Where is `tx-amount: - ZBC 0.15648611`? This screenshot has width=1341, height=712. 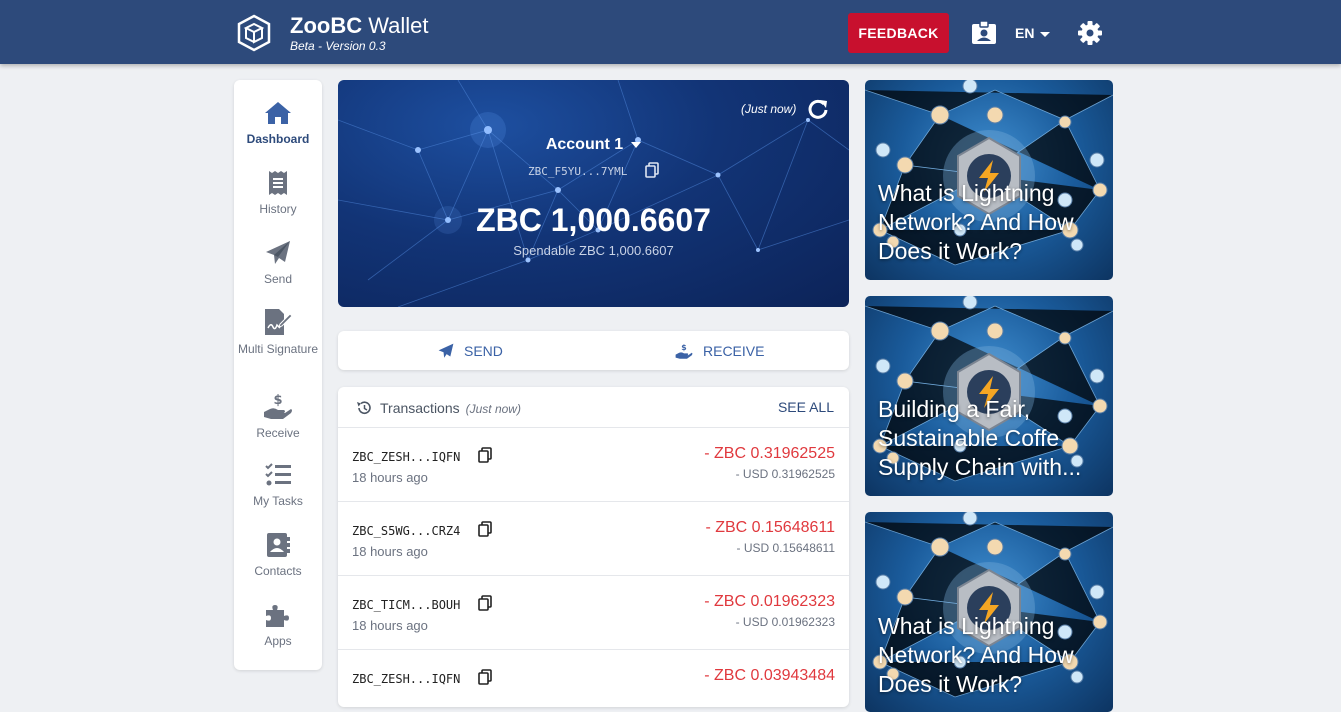 tx-amount: - ZBC 0.15648611 is located at coordinates (770, 527).